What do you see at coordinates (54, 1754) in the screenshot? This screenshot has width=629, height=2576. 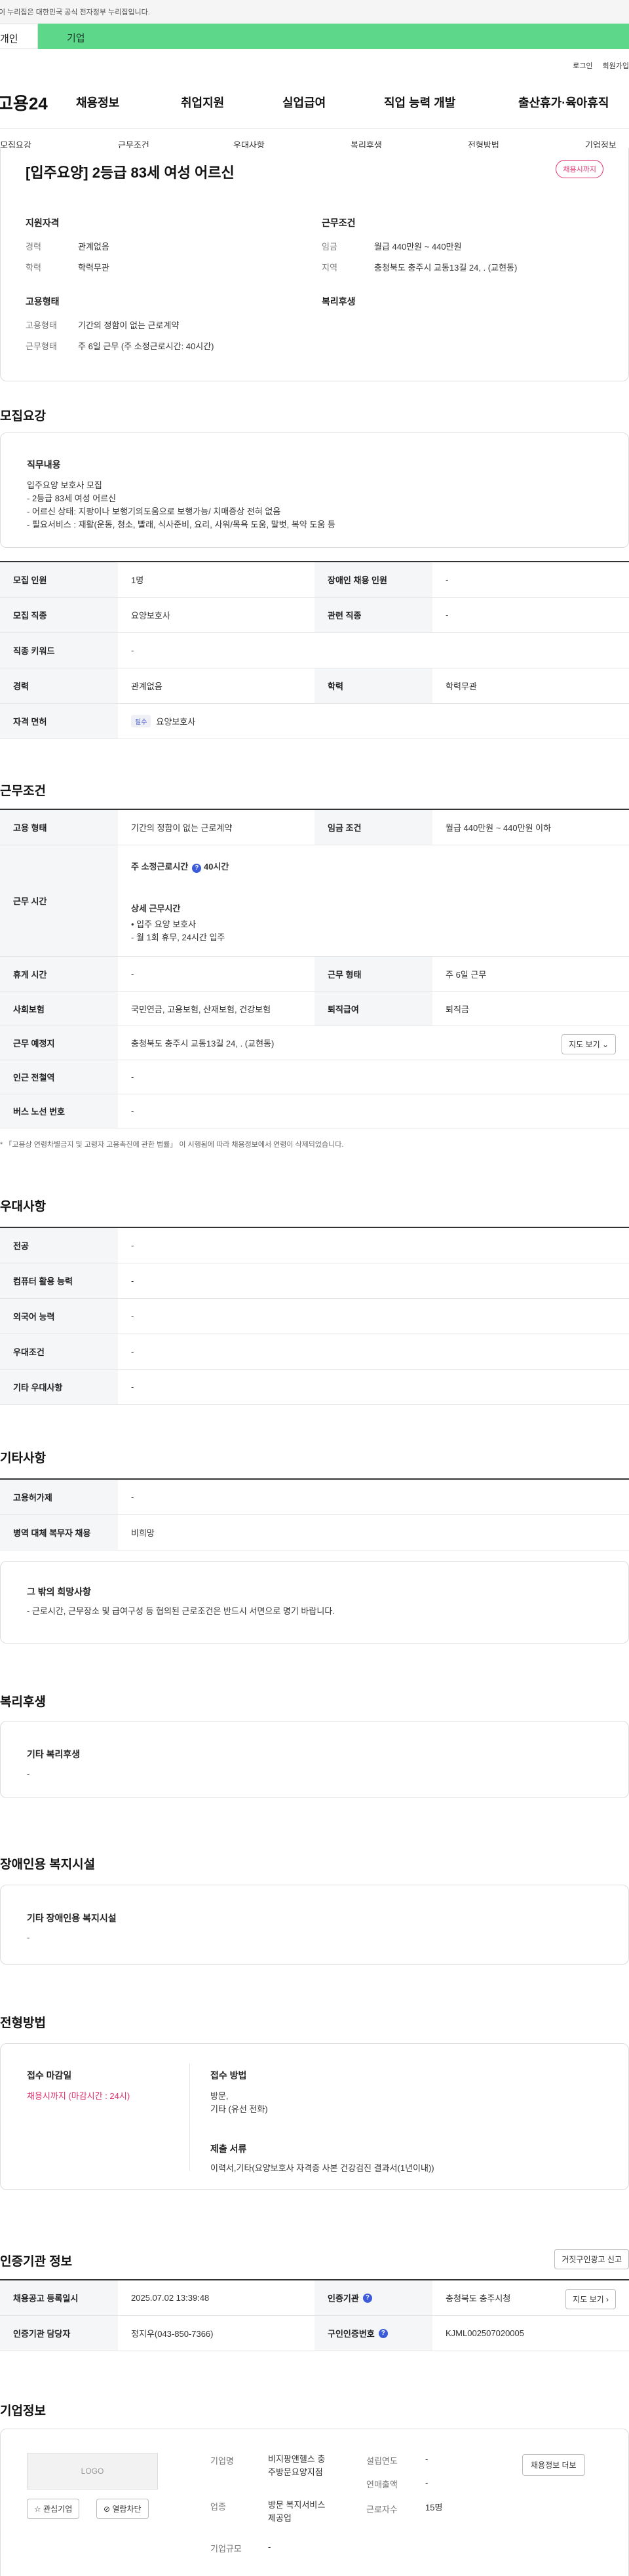 I see `welfare-box-heading: 기타 복리후생` at bounding box center [54, 1754].